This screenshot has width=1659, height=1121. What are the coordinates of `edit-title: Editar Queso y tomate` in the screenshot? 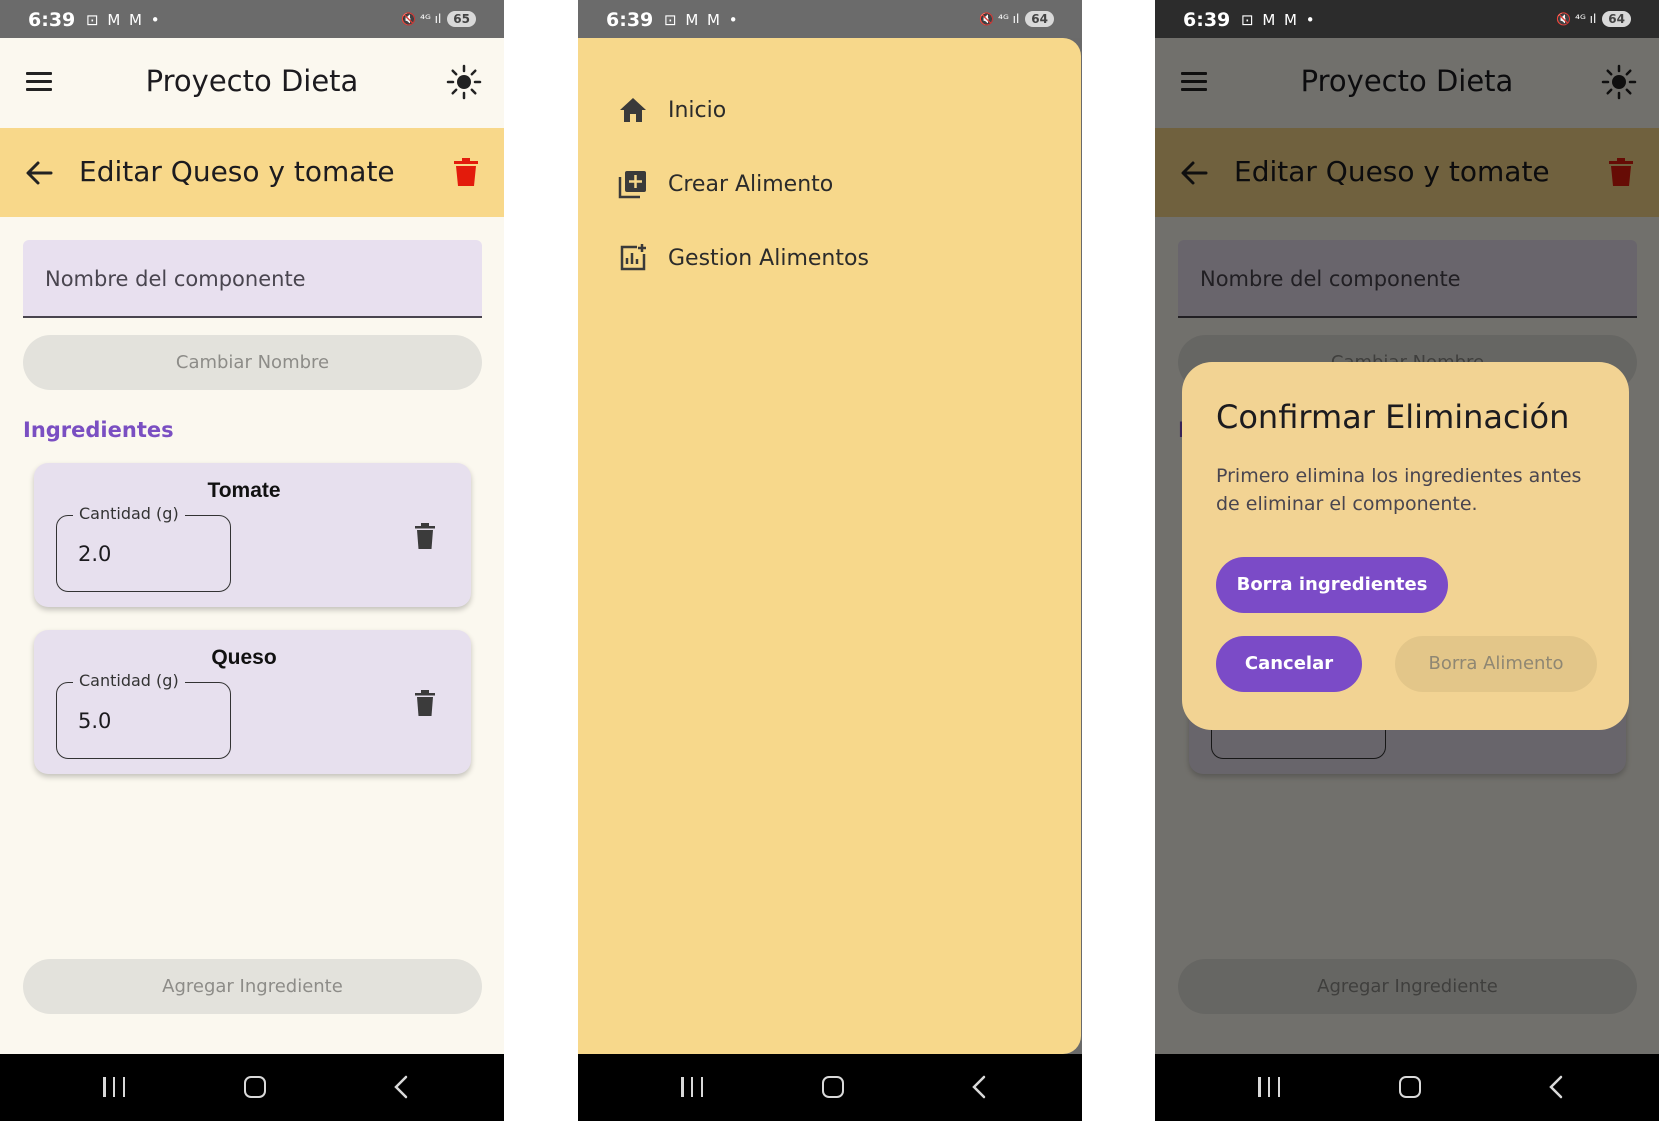 It's located at (237, 171).